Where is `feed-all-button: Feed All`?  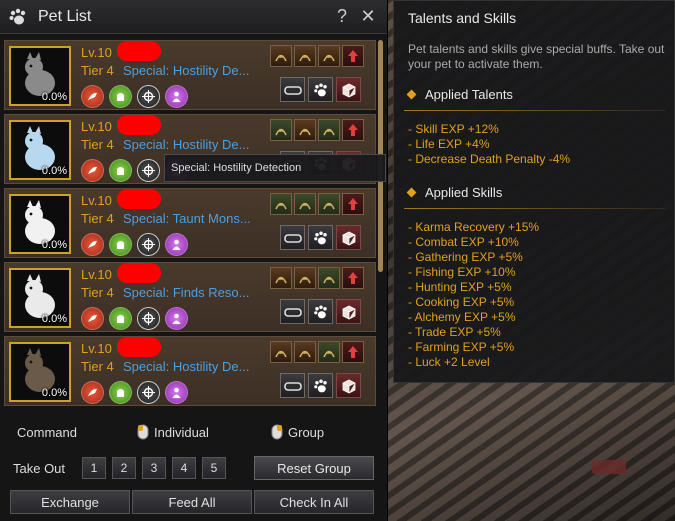 feed-all-button: Feed All is located at coordinates (192, 502).